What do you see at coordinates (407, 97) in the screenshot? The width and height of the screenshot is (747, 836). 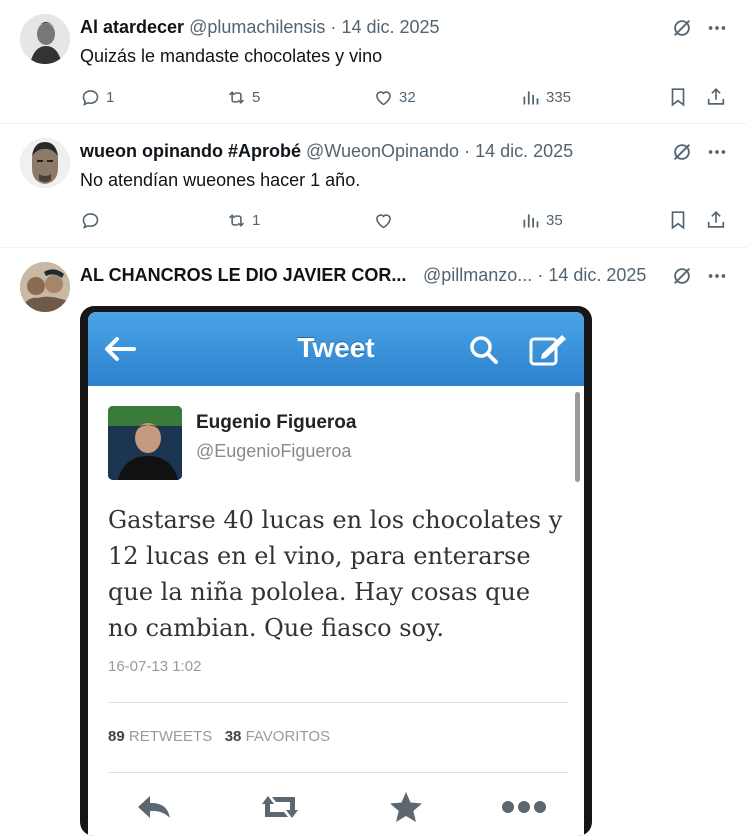 I see `like-count: 32` at bounding box center [407, 97].